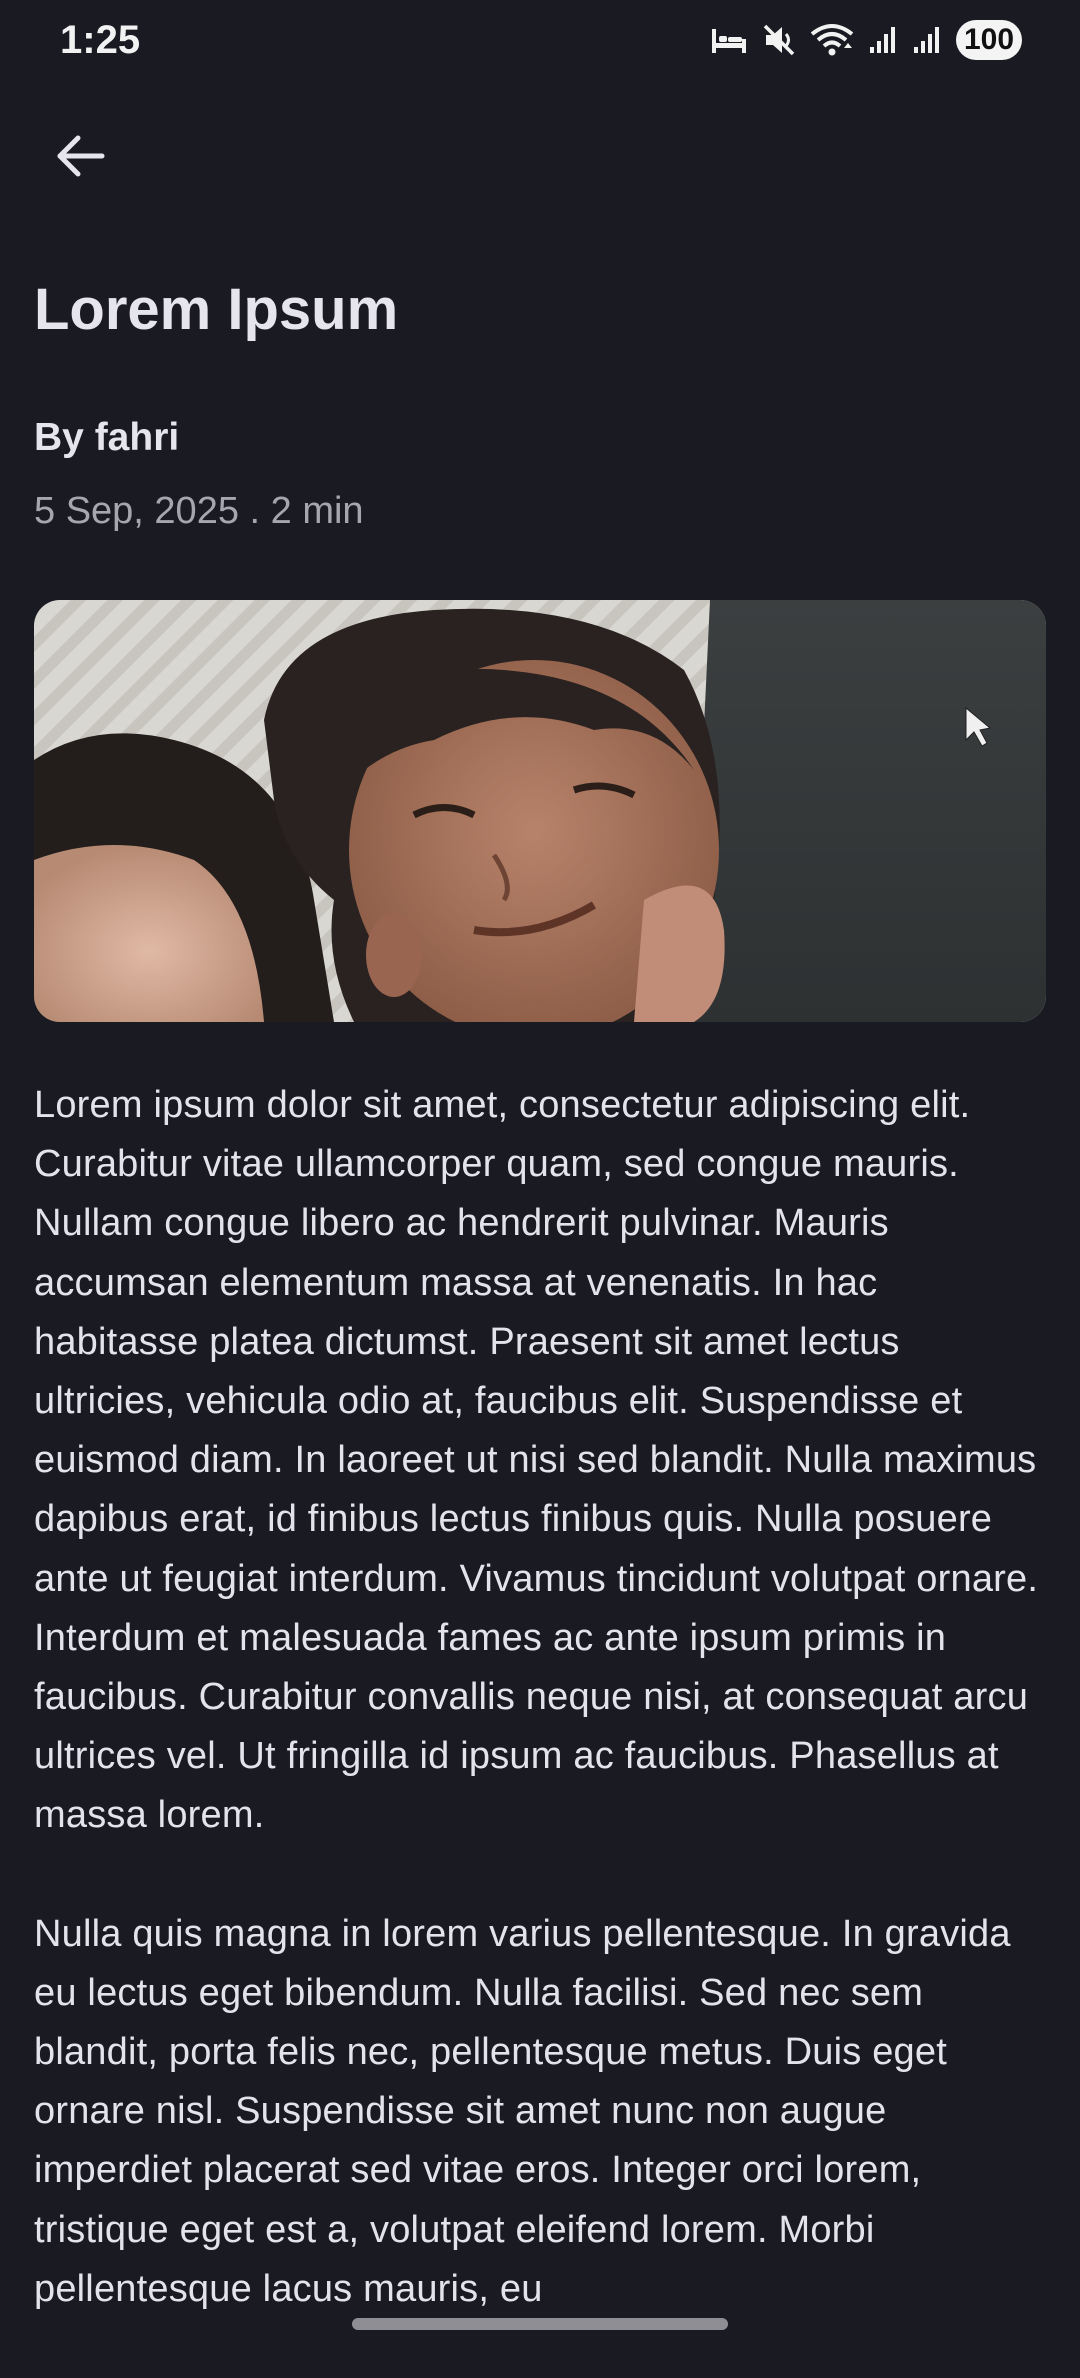 The image size is (1080, 2378). What do you see at coordinates (199, 511) in the screenshot?
I see `article-meta: 5 Sep, 2025 . 2 min` at bounding box center [199, 511].